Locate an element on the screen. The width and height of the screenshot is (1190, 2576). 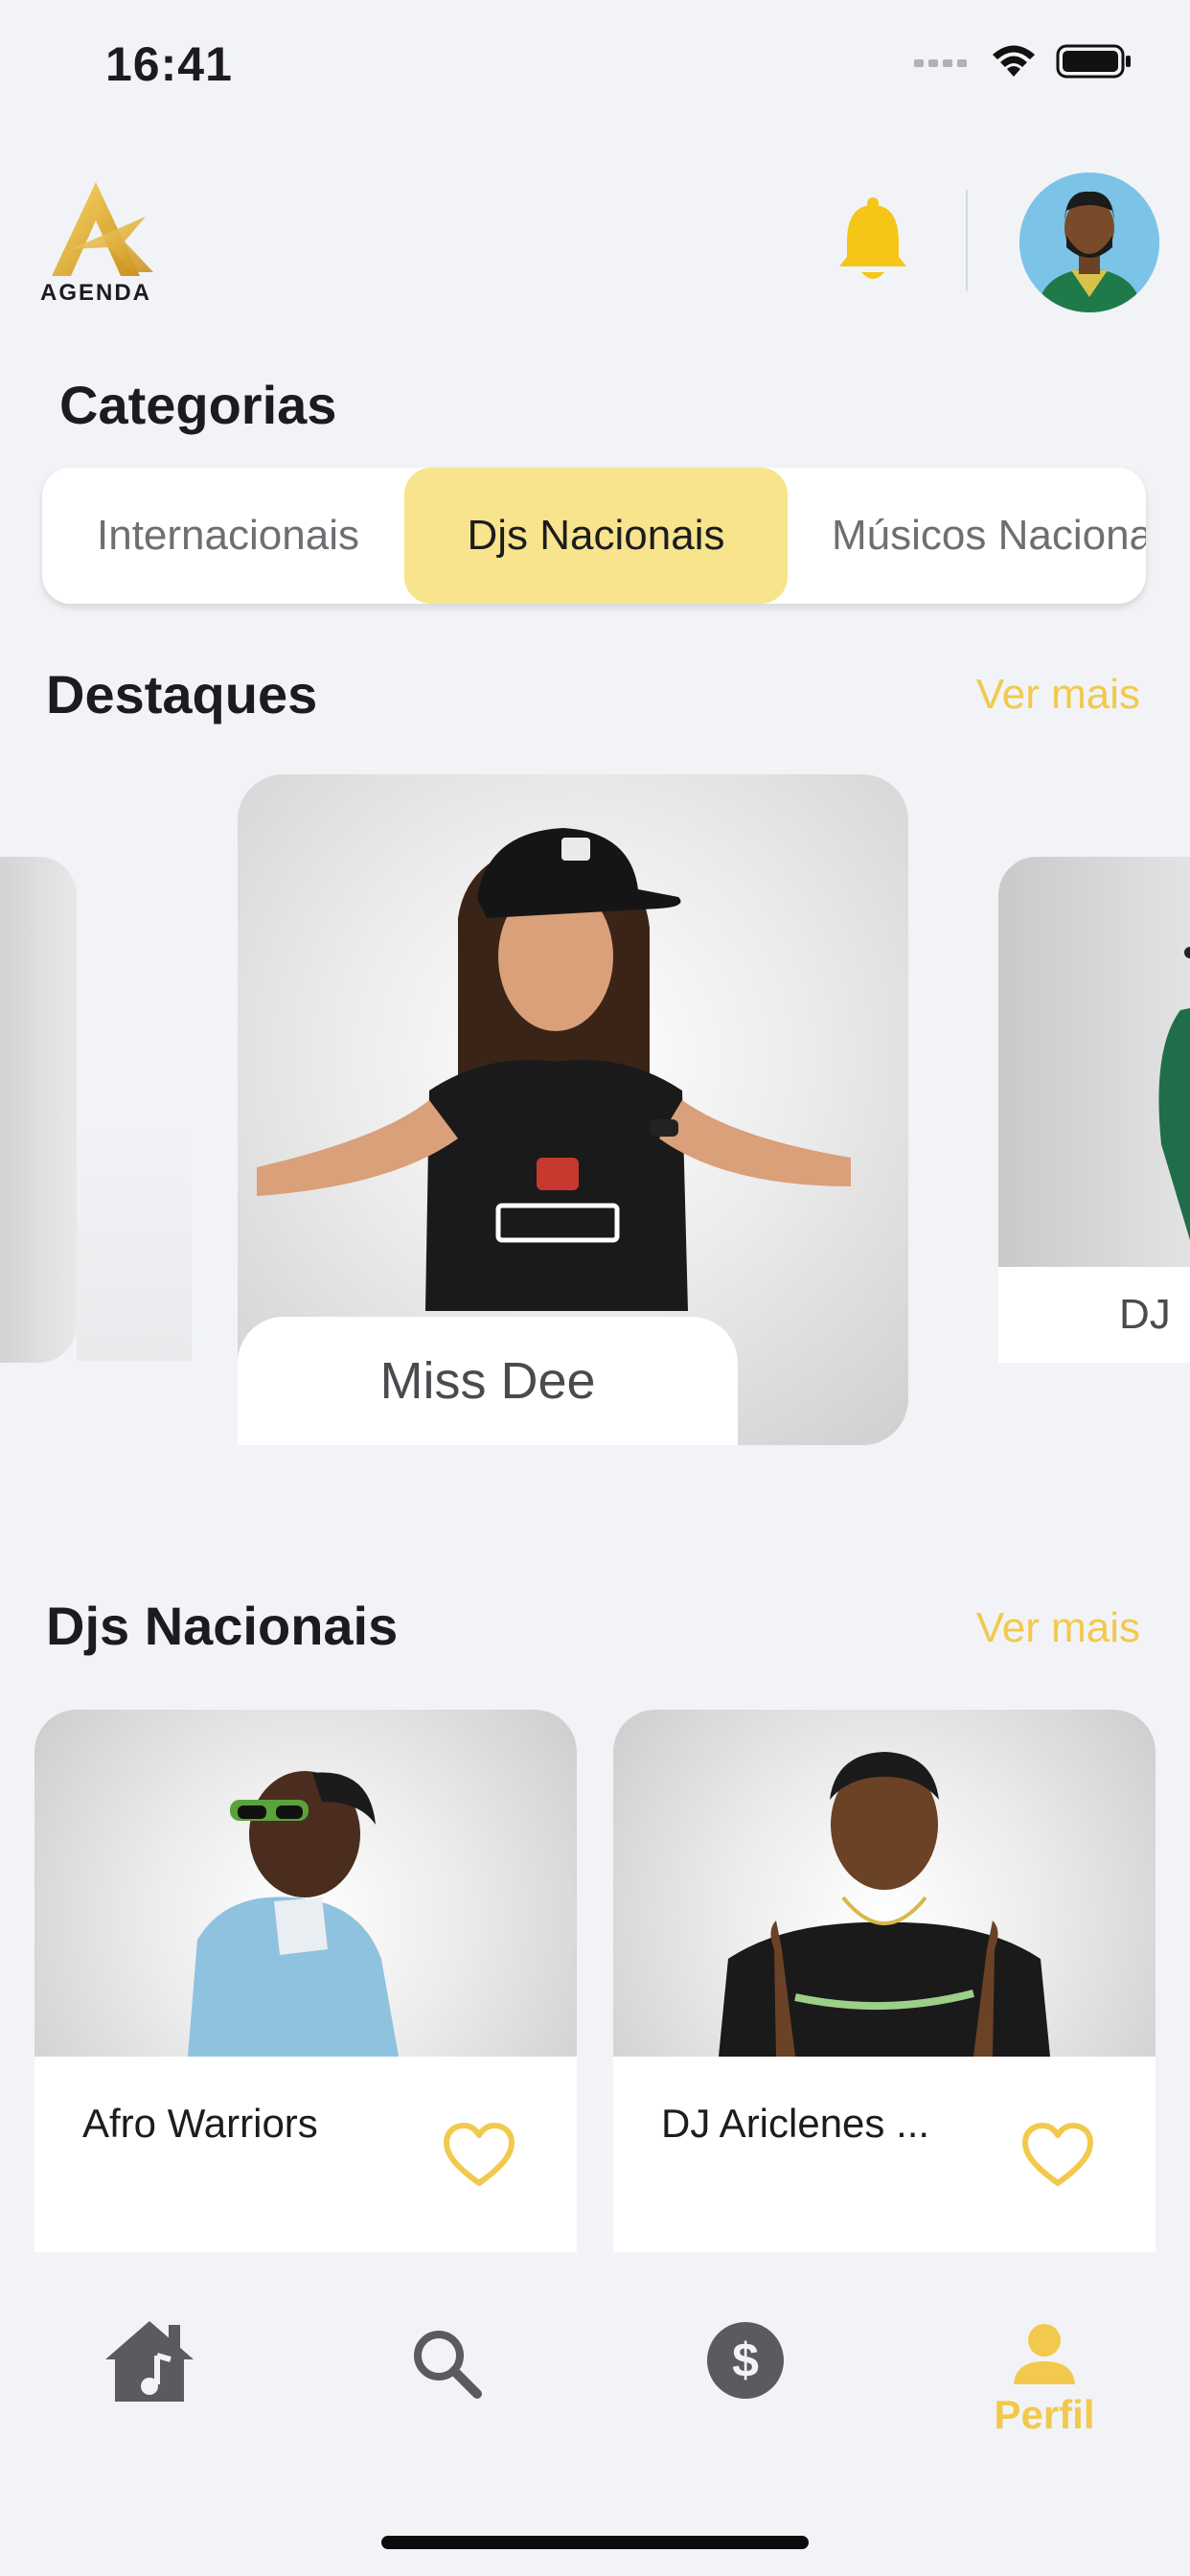
featured-title: Destaques is located at coordinates (182, 694).